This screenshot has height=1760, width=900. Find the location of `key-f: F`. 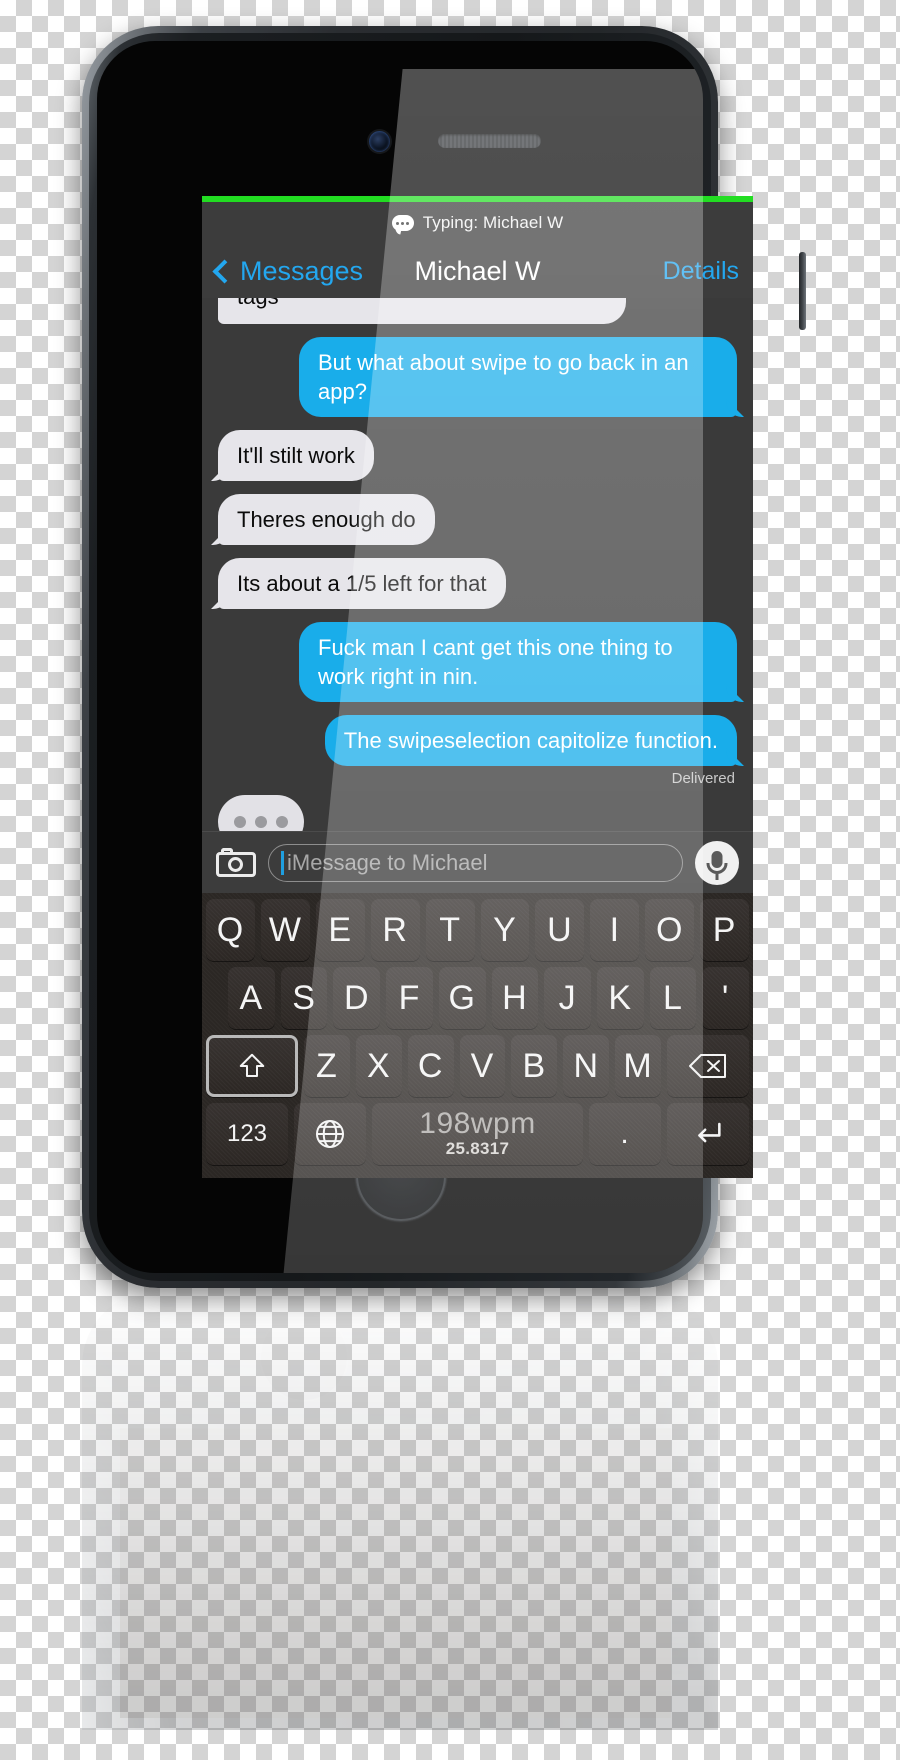

key-f: F is located at coordinates (409, 998).